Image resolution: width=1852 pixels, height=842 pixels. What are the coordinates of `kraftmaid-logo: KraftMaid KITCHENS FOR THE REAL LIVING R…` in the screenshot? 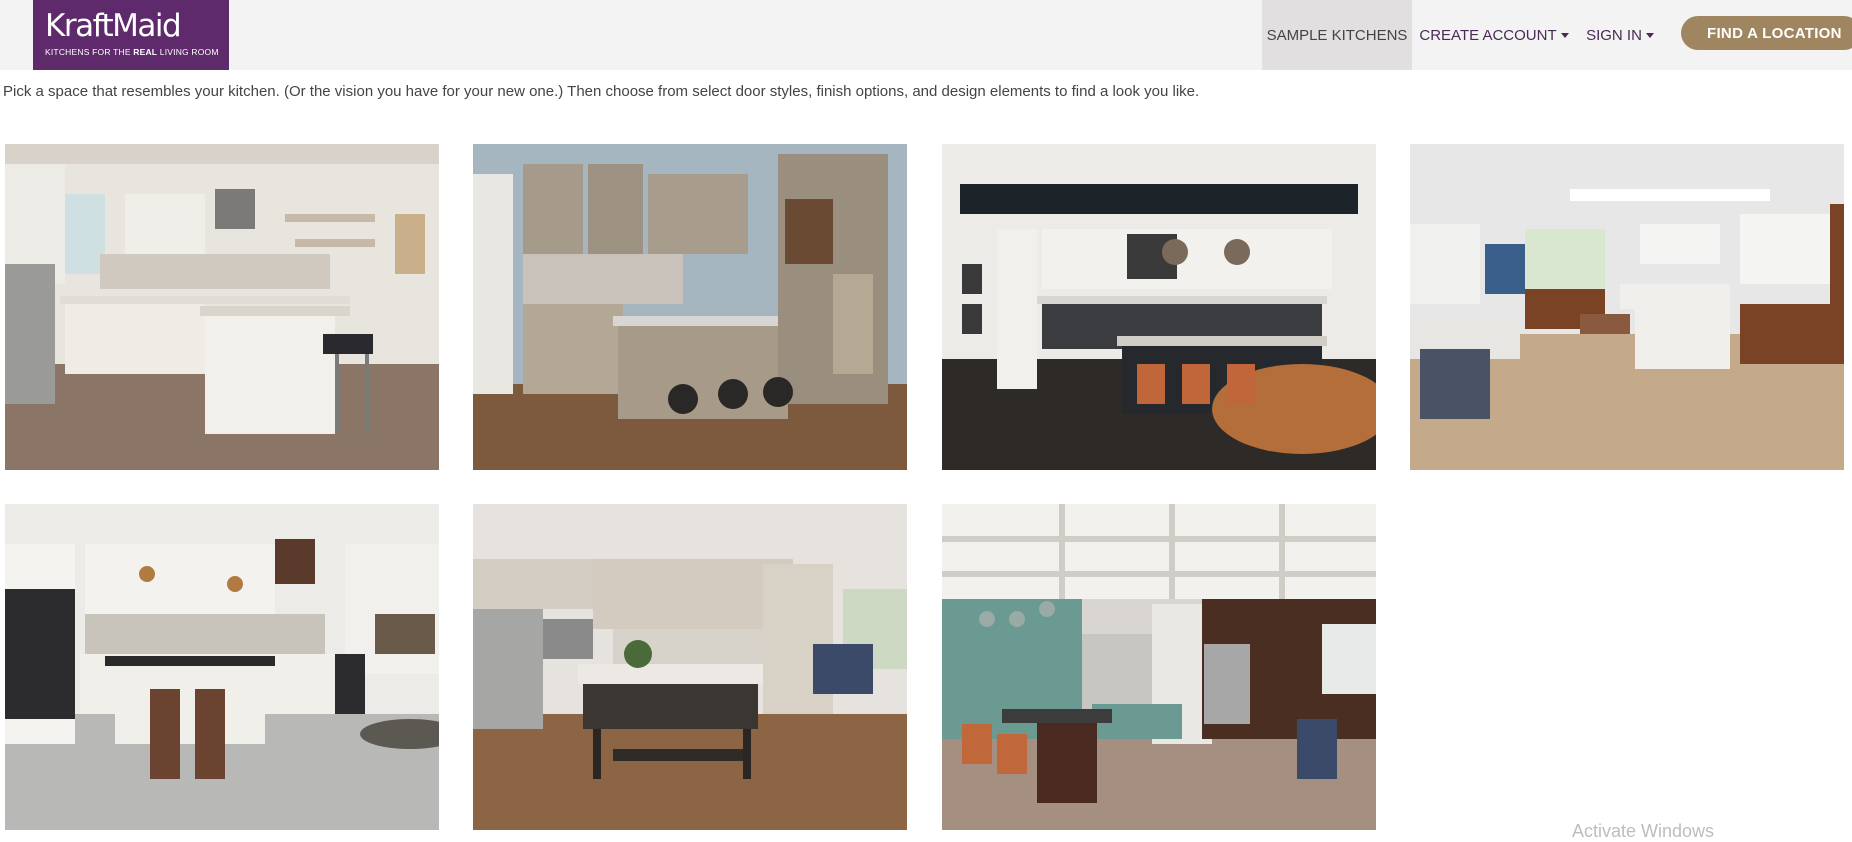 It's located at (131, 35).